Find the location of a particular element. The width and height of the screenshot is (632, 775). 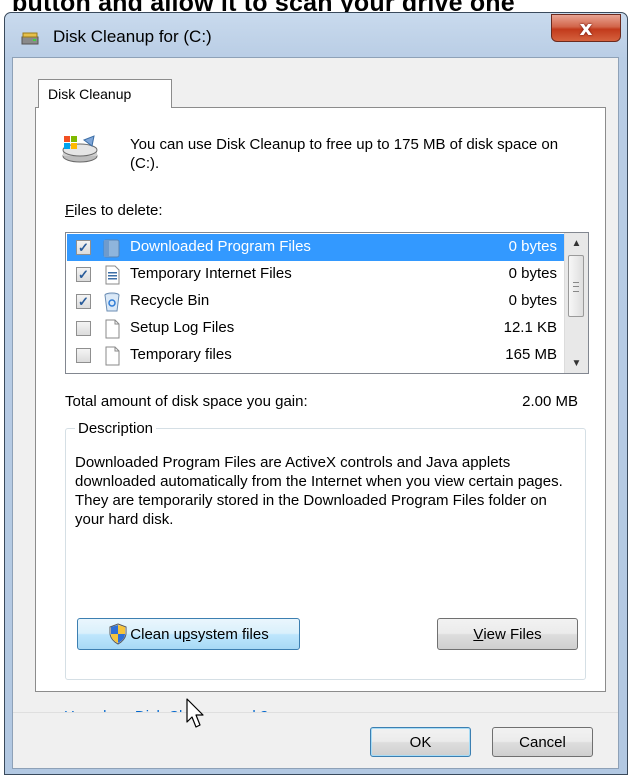

close-button: x is located at coordinates (586, 28).